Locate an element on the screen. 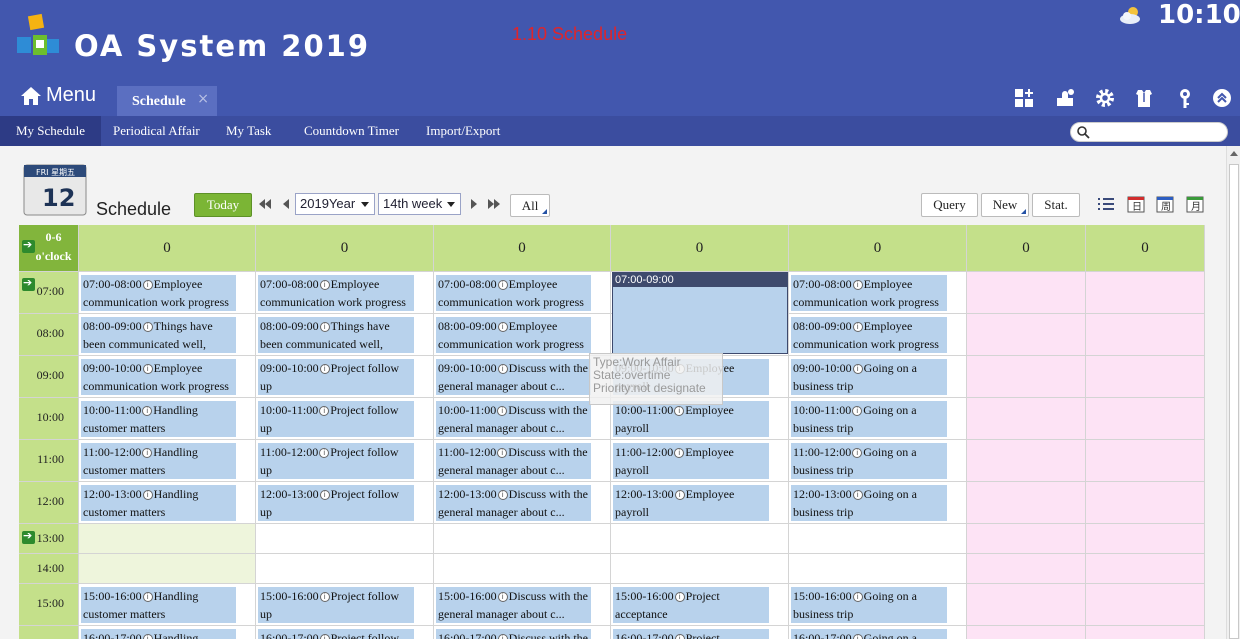 The image size is (1240, 639). plugins-icon is located at coordinates (1065, 98).